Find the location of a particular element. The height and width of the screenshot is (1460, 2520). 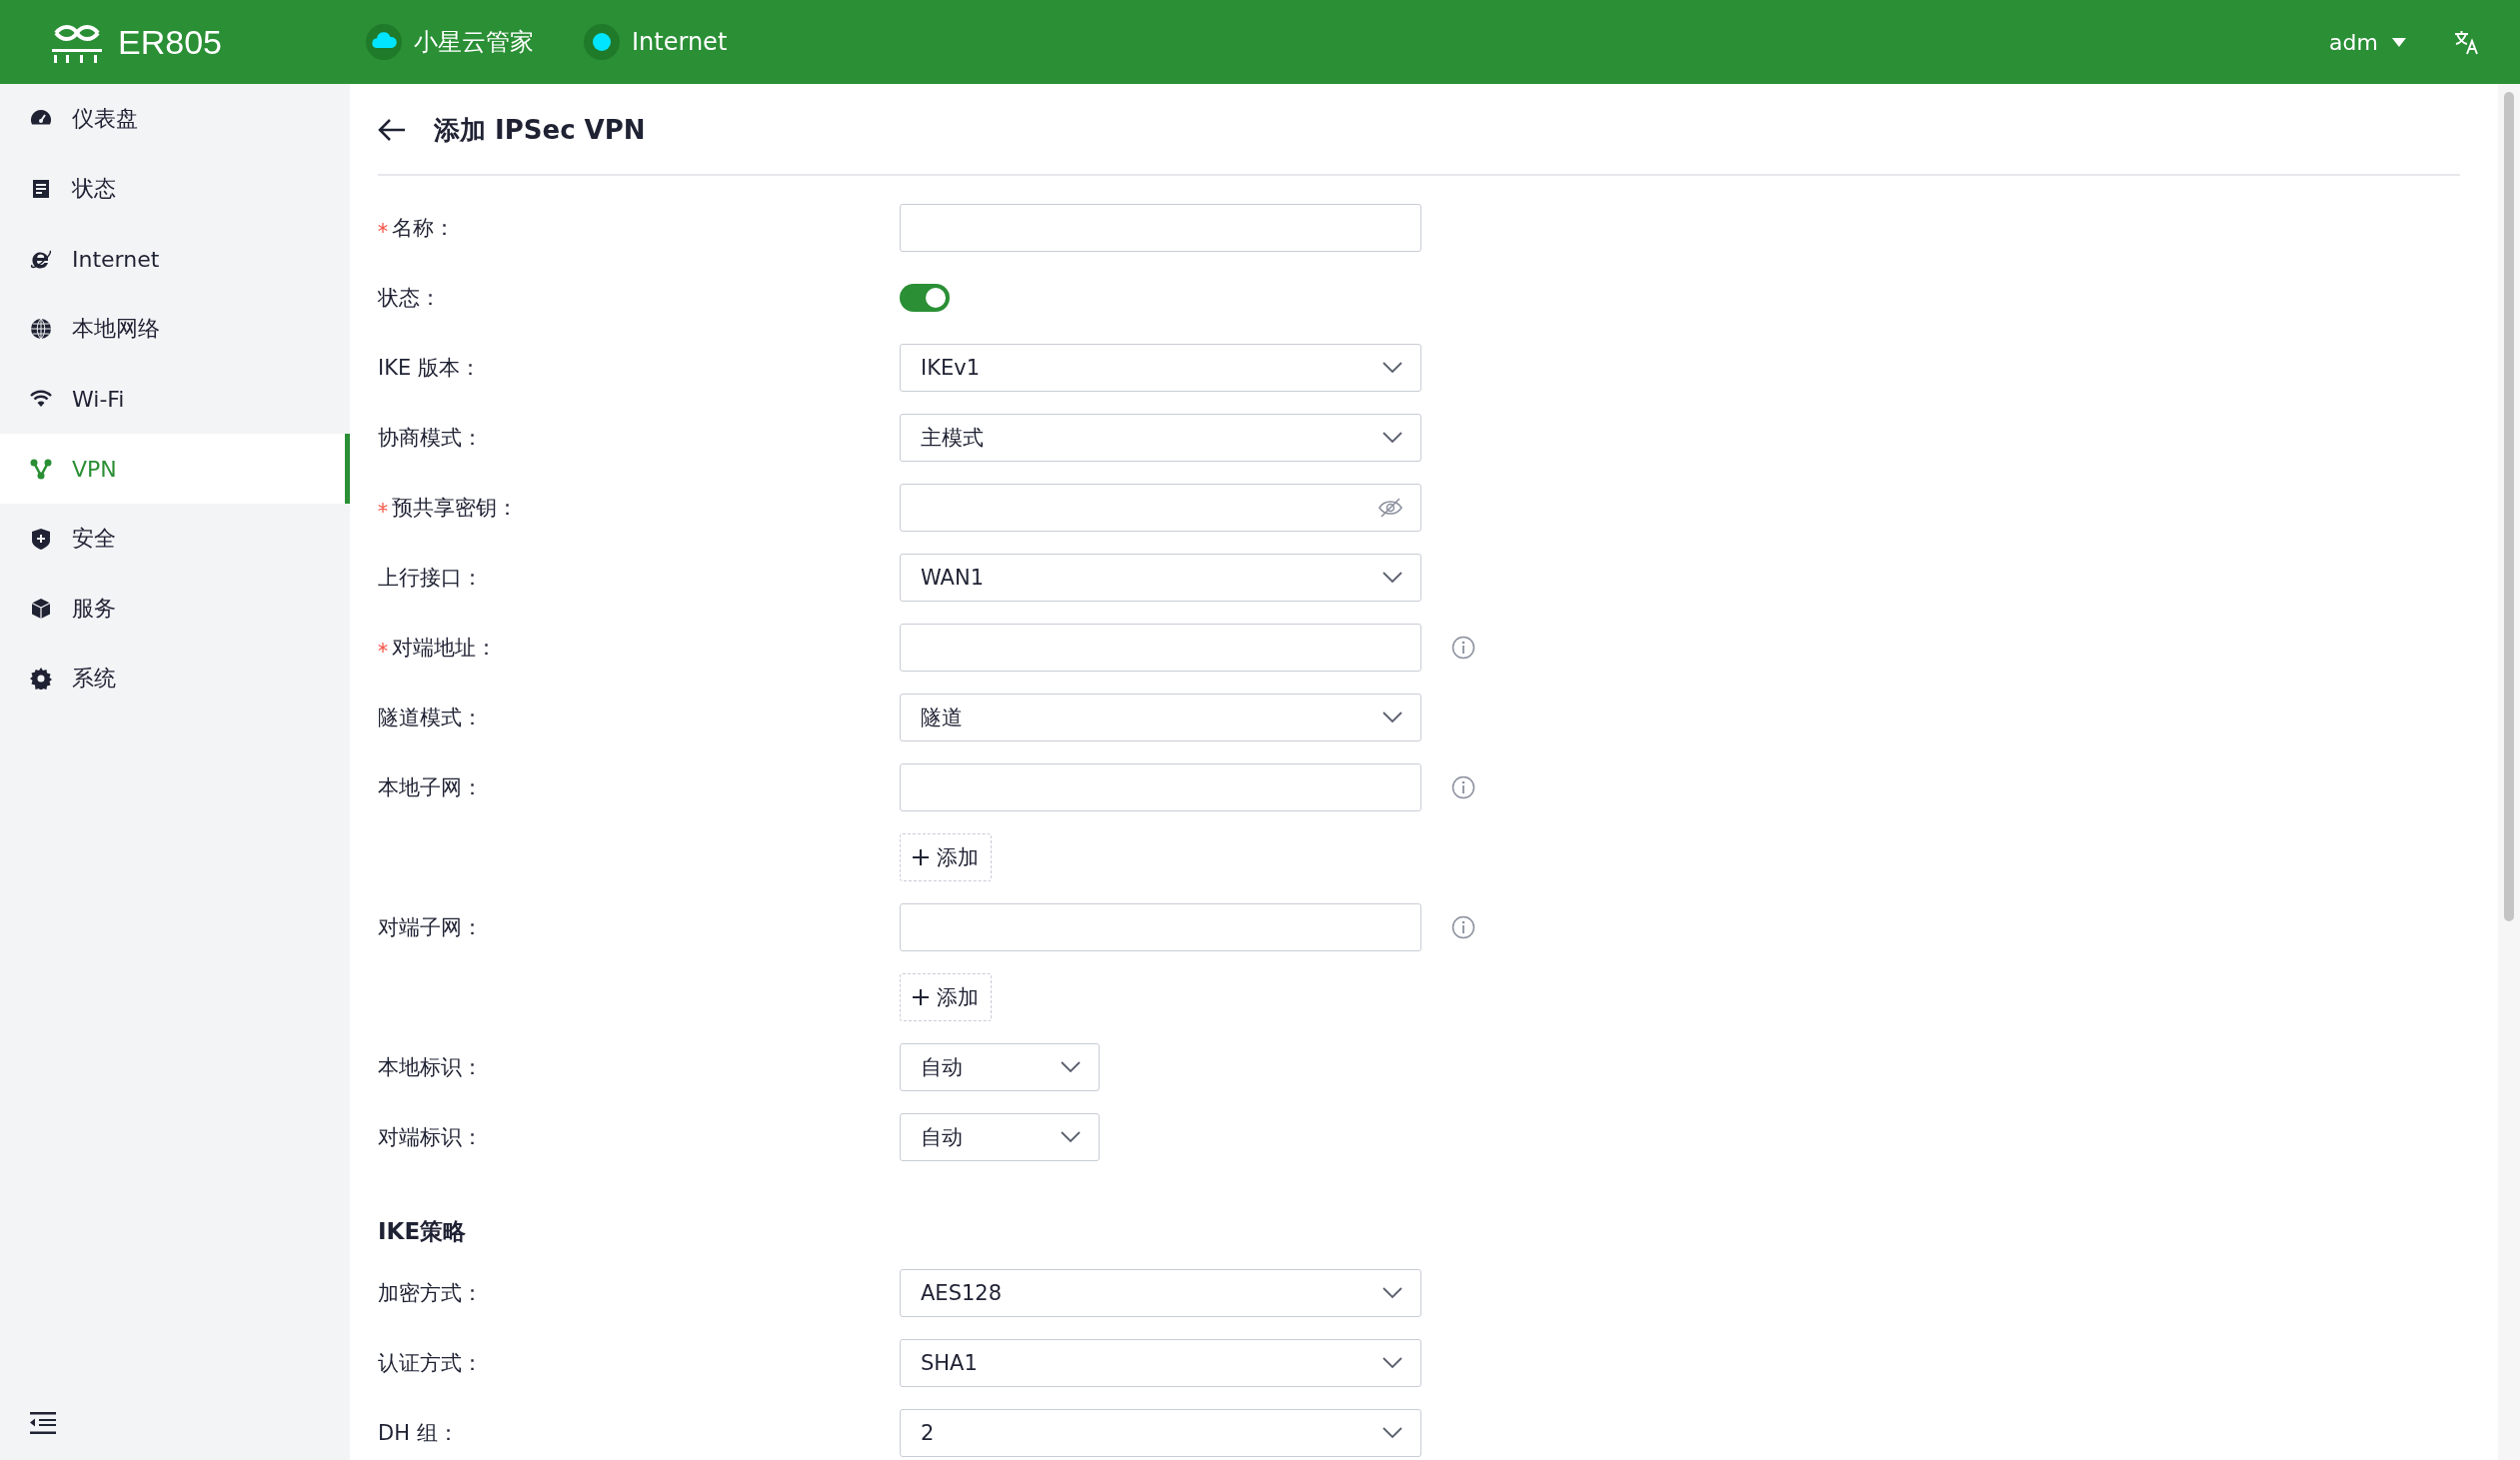

password-field is located at coordinates (1160, 508).